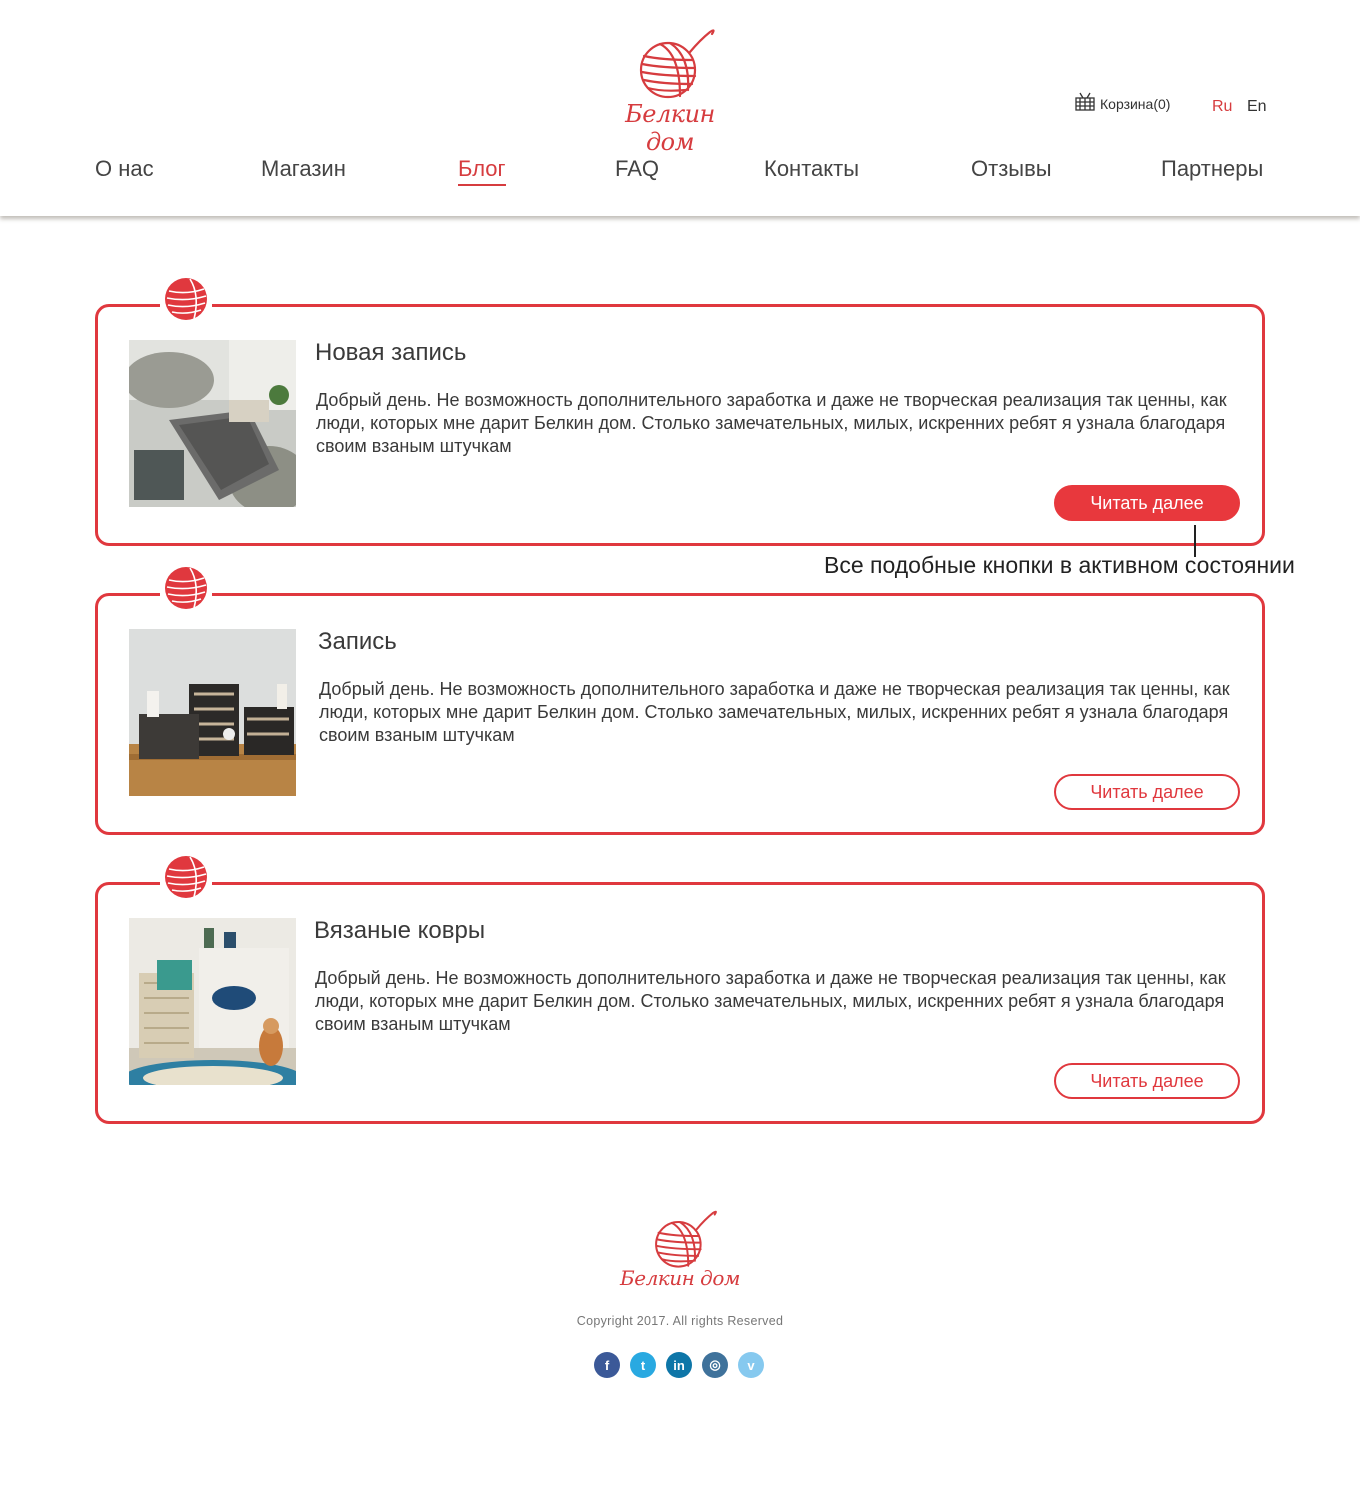 This screenshot has height=1489, width=1360. What do you see at coordinates (1085, 101) in the screenshot?
I see `basket-icon` at bounding box center [1085, 101].